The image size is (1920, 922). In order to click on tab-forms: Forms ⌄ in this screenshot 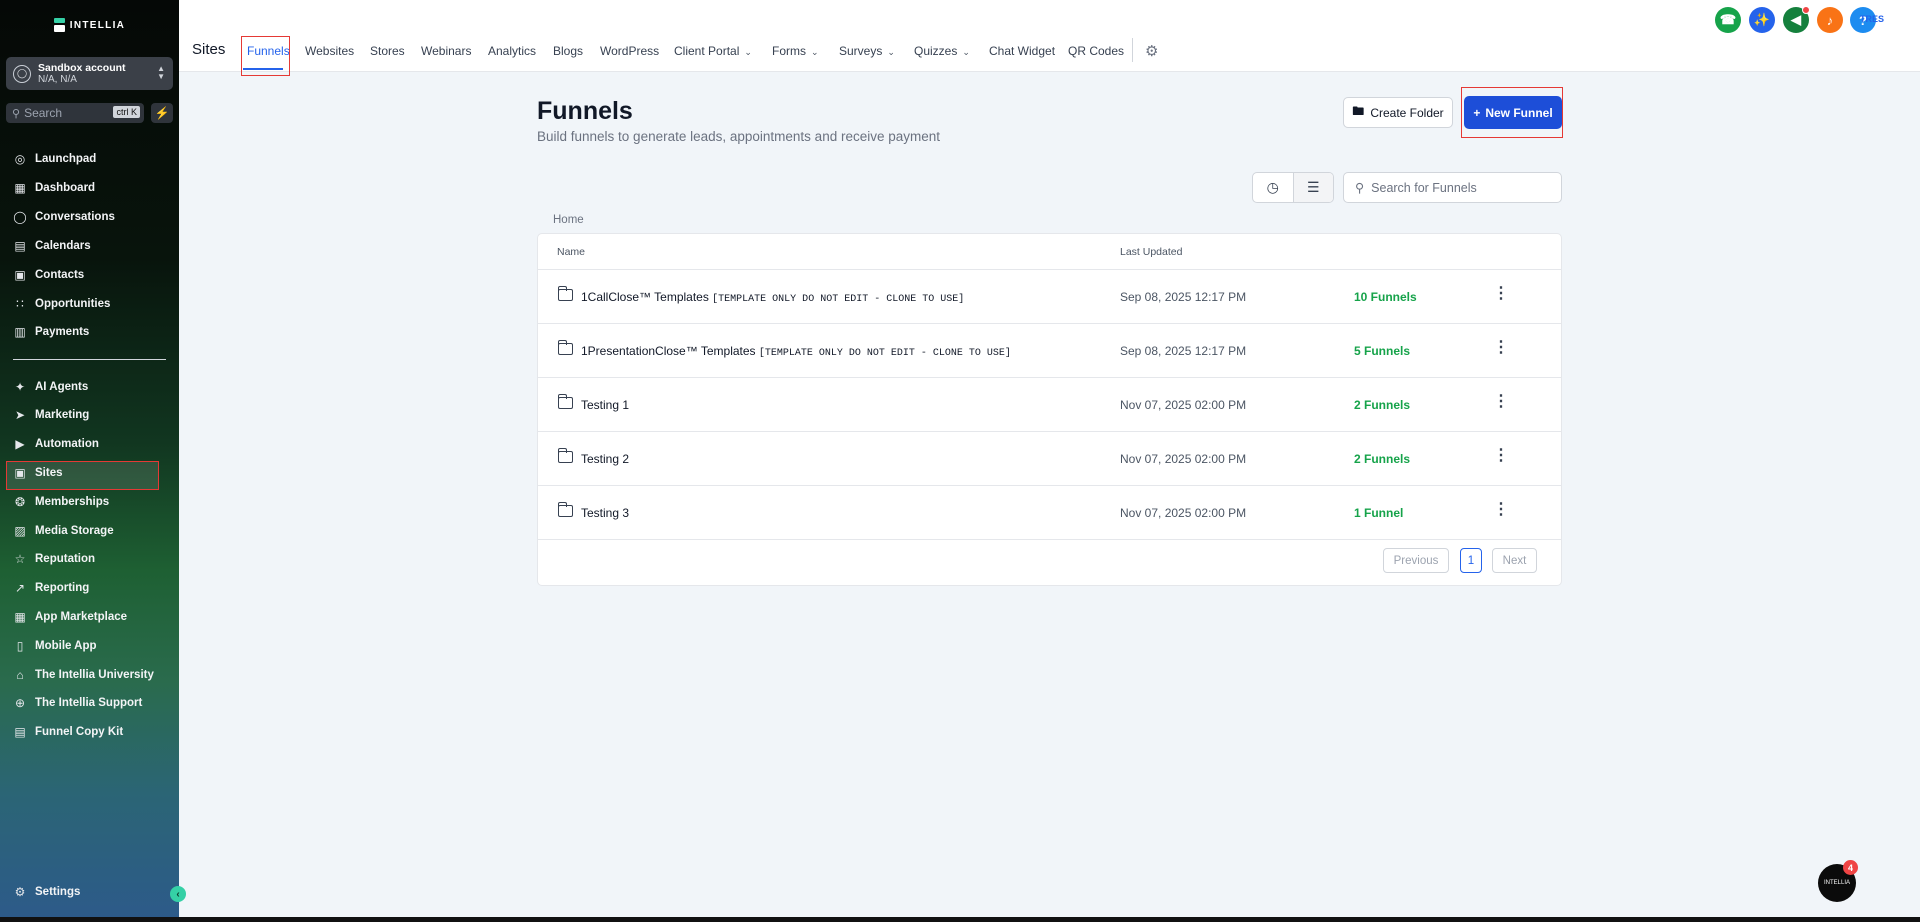, I will do `click(795, 51)`.